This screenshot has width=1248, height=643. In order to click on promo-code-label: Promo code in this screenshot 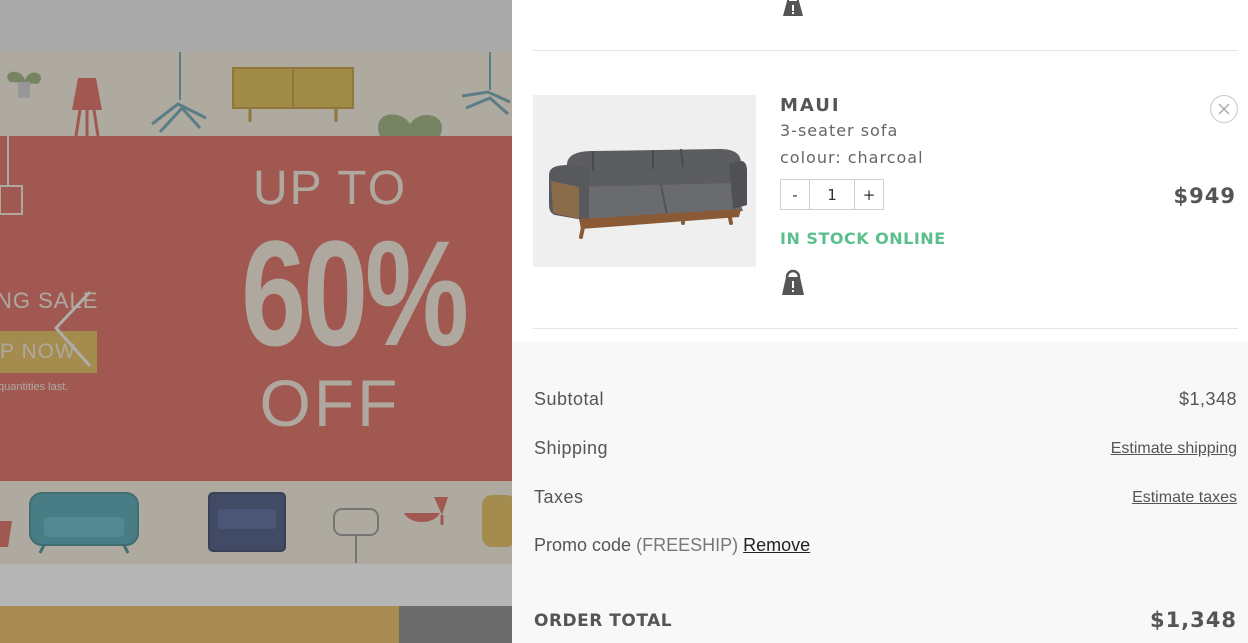, I will do `click(583, 545)`.